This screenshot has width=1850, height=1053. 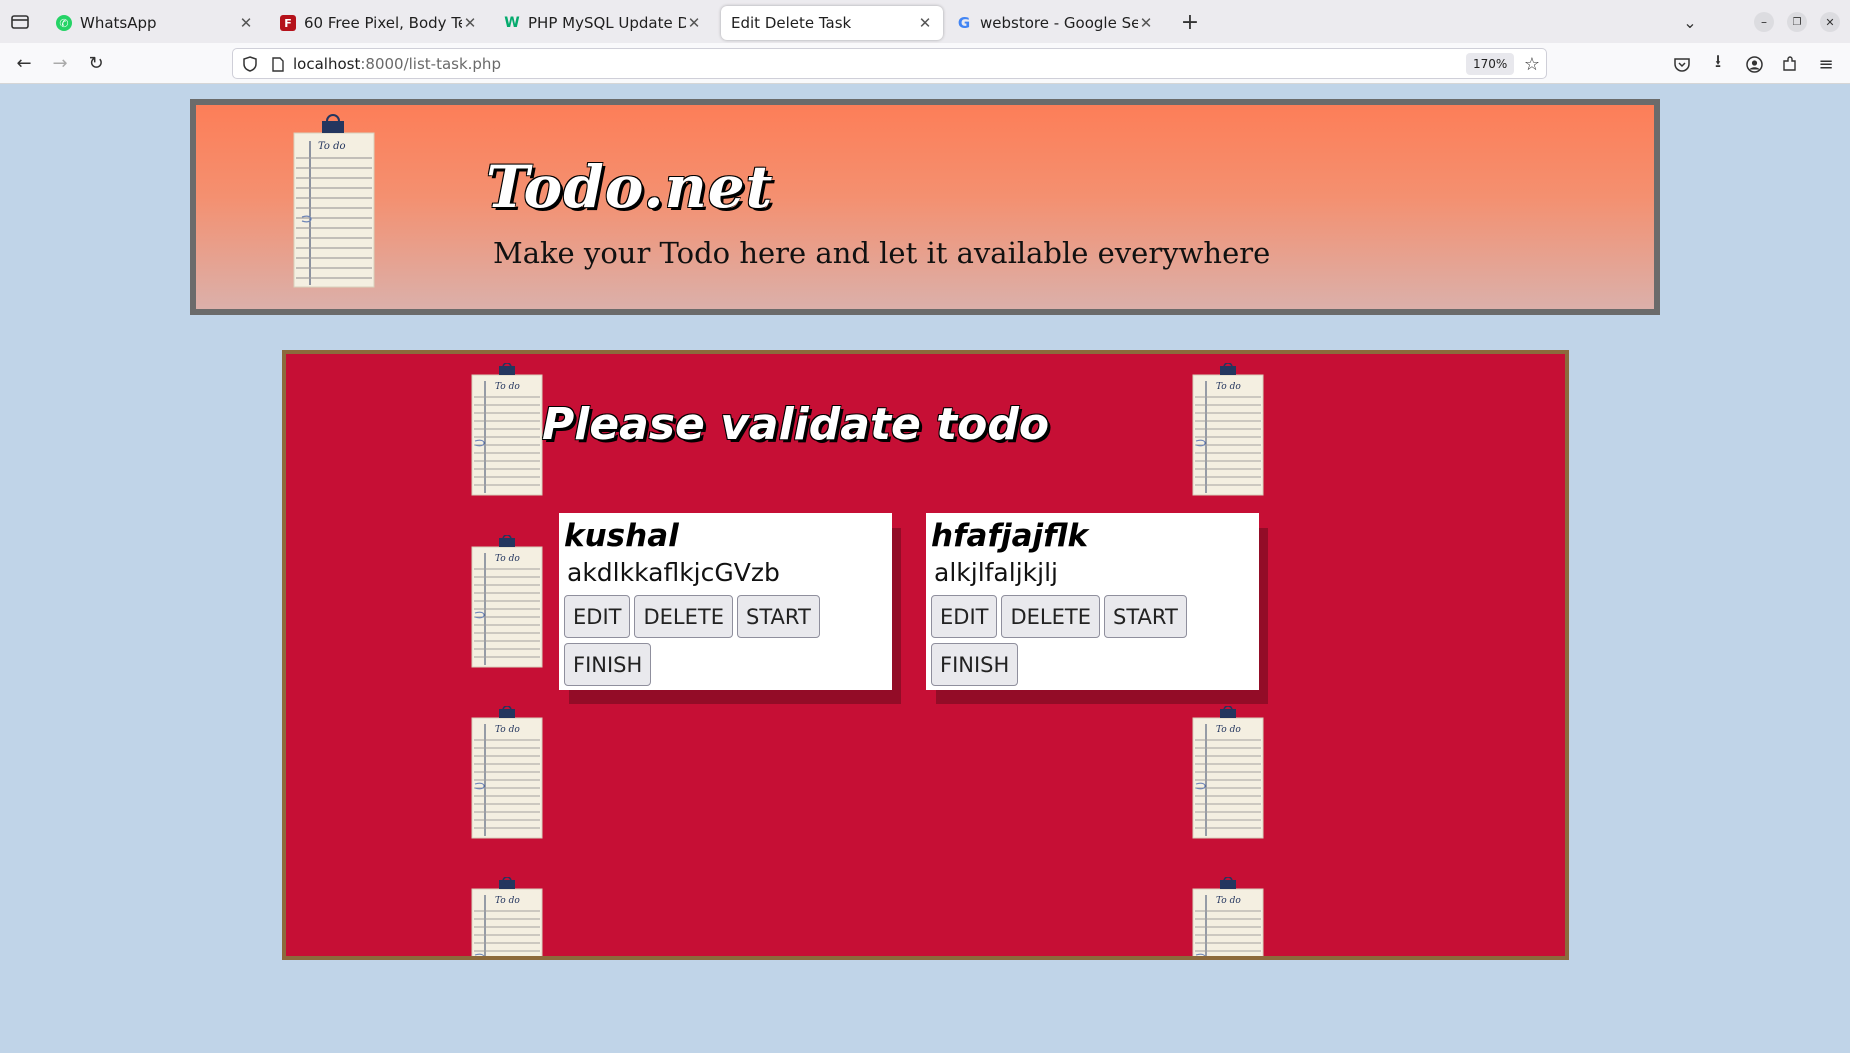 What do you see at coordinates (118, 23) in the screenshot?
I see `tab-label: WhatsApp` at bounding box center [118, 23].